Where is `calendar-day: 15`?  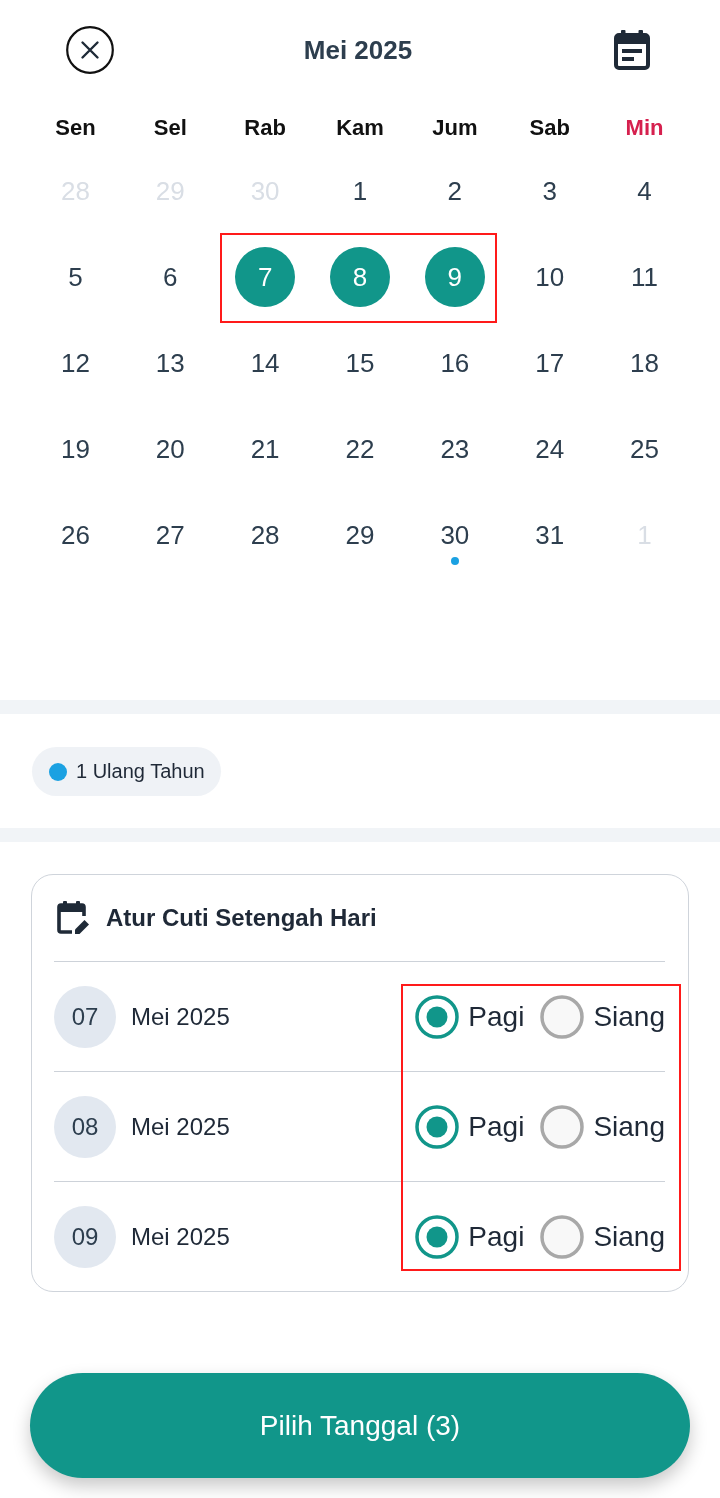 calendar-day: 15 is located at coordinates (360, 363).